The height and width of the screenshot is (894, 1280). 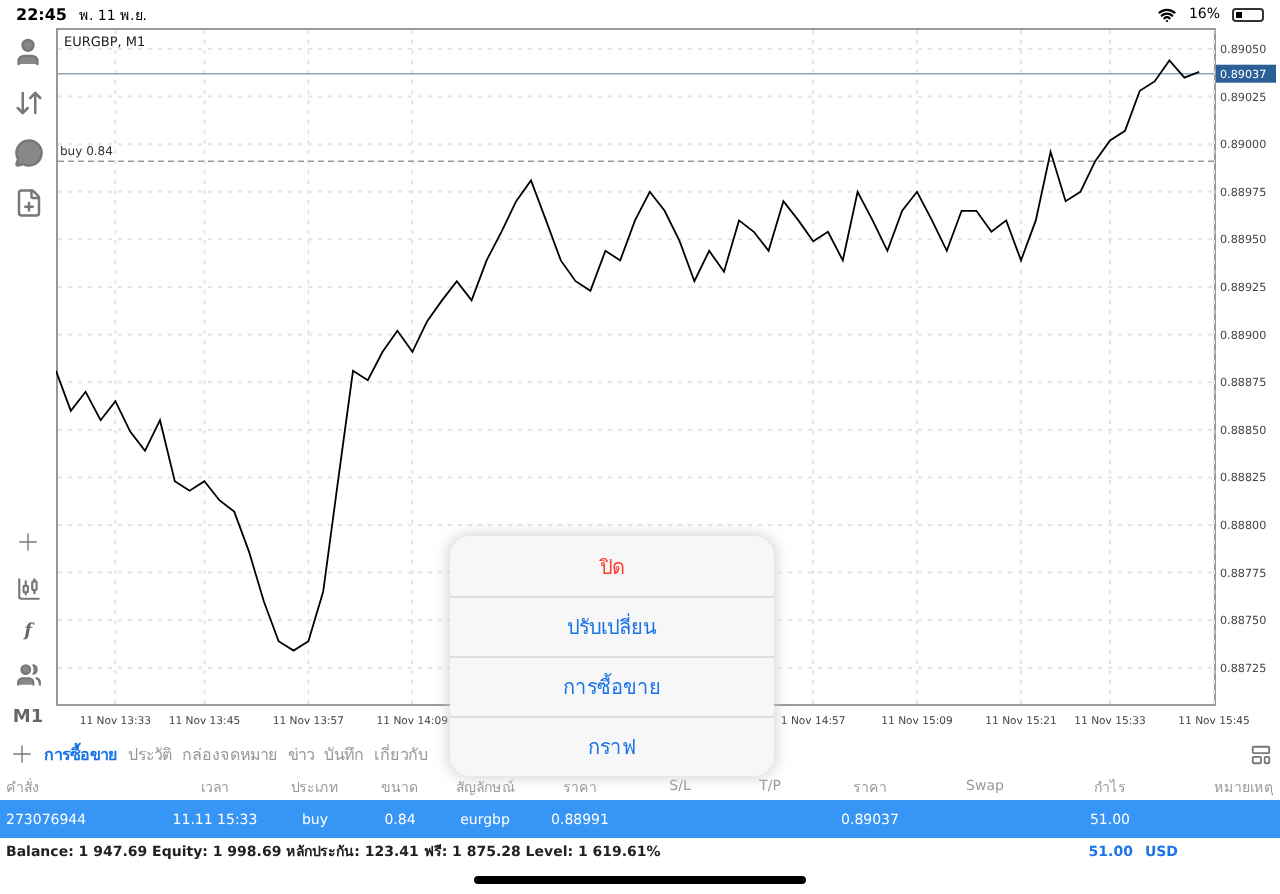 What do you see at coordinates (1248, 14) in the screenshot?
I see `battery-icon` at bounding box center [1248, 14].